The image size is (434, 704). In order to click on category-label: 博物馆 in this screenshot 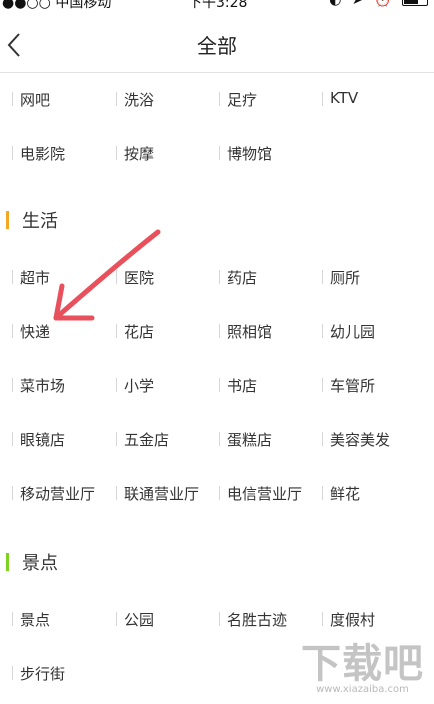, I will do `click(250, 154)`.